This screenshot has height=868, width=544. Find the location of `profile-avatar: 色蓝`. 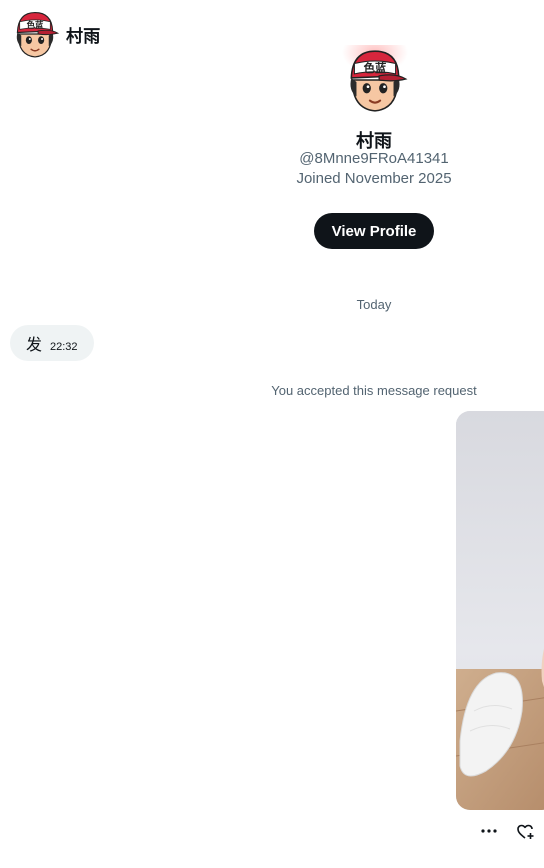

profile-avatar: 色蓝 is located at coordinates (375, 80).